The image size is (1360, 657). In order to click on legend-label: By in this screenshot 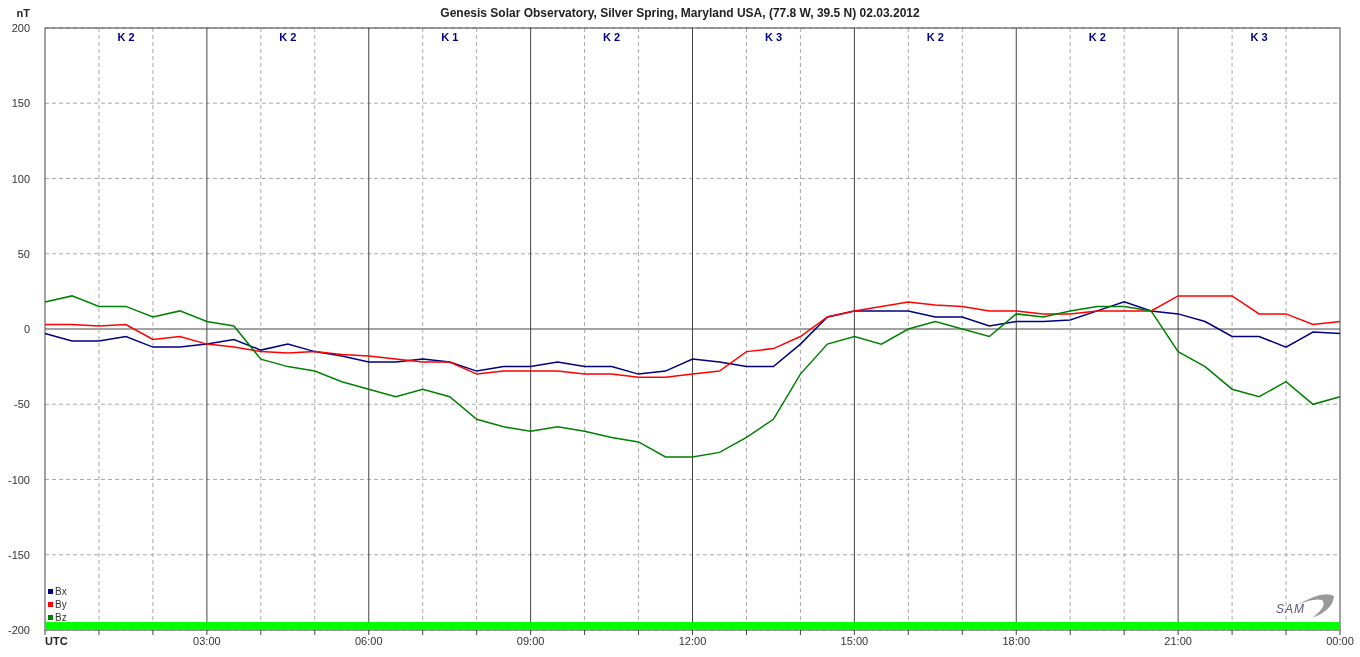, I will do `click(61, 604)`.